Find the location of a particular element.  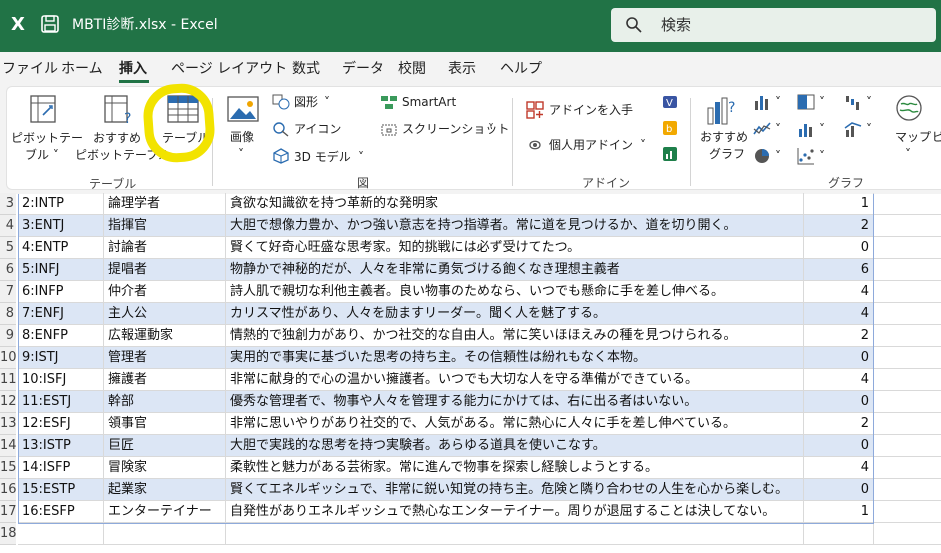

smartart-label: SmartArt is located at coordinates (429, 102).